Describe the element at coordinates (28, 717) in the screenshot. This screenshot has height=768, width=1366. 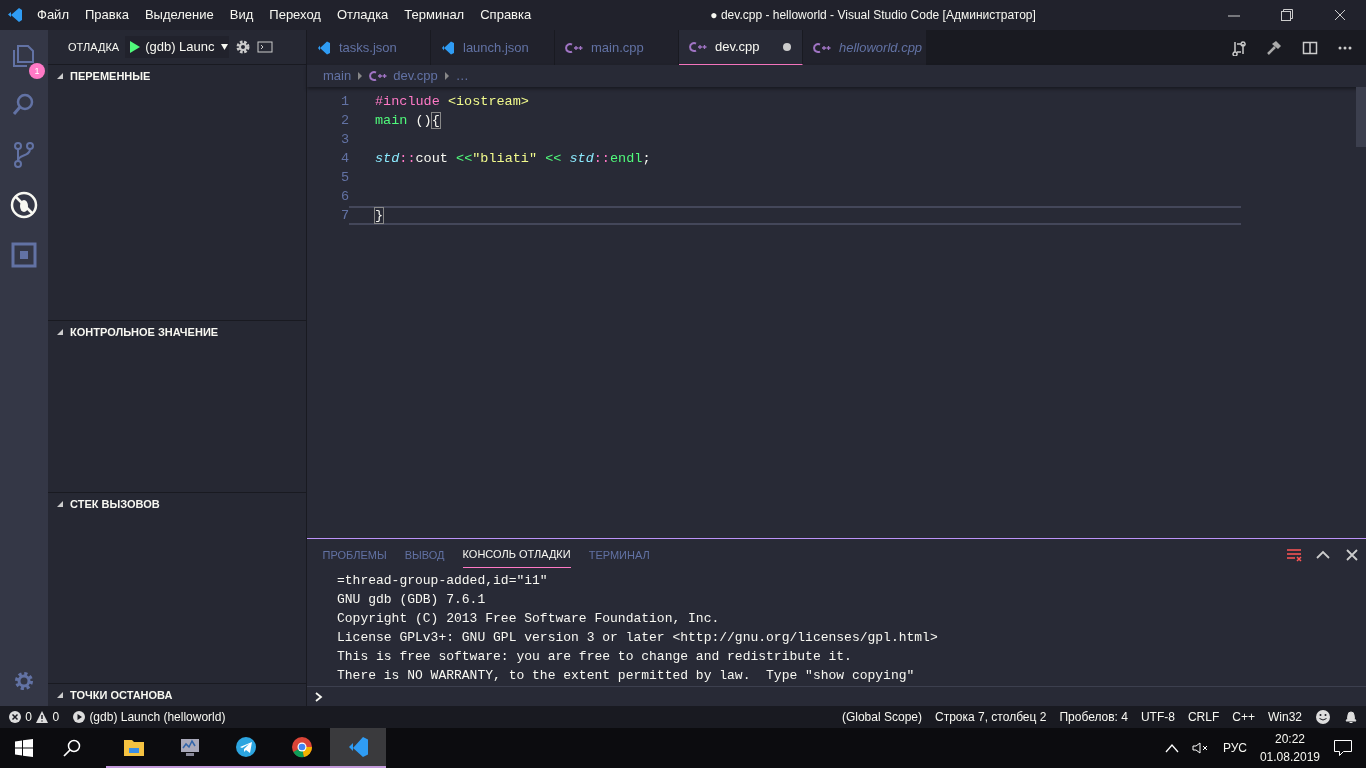
I see `error-count: 0` at that location.